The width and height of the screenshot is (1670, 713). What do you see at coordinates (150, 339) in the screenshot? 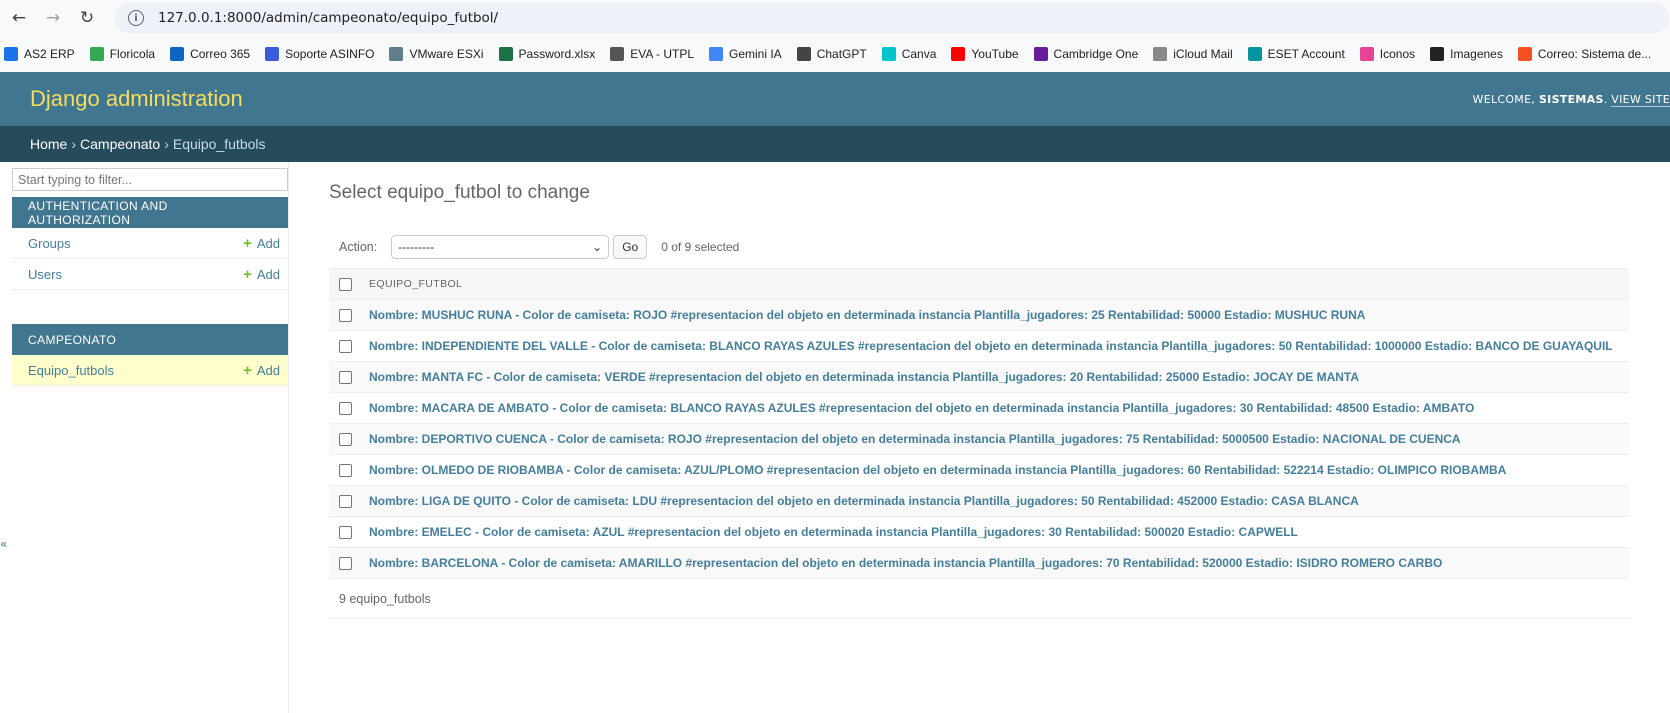
I see `module-caption-campeonato: CAMPEONATO` at bounding box center [150, 339].